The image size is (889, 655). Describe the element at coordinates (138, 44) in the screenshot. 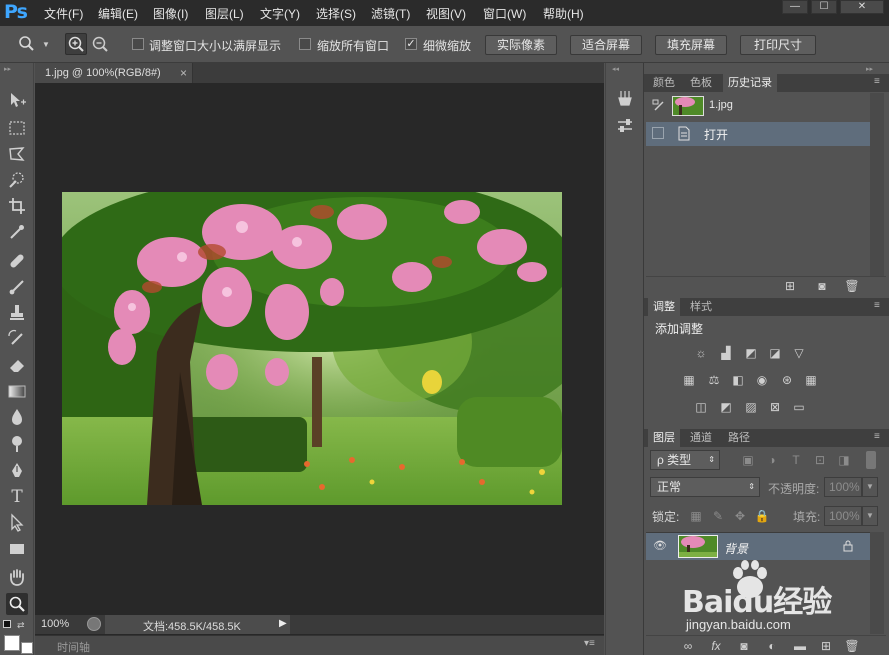

I see `resize-windows-checkbox` at that location.